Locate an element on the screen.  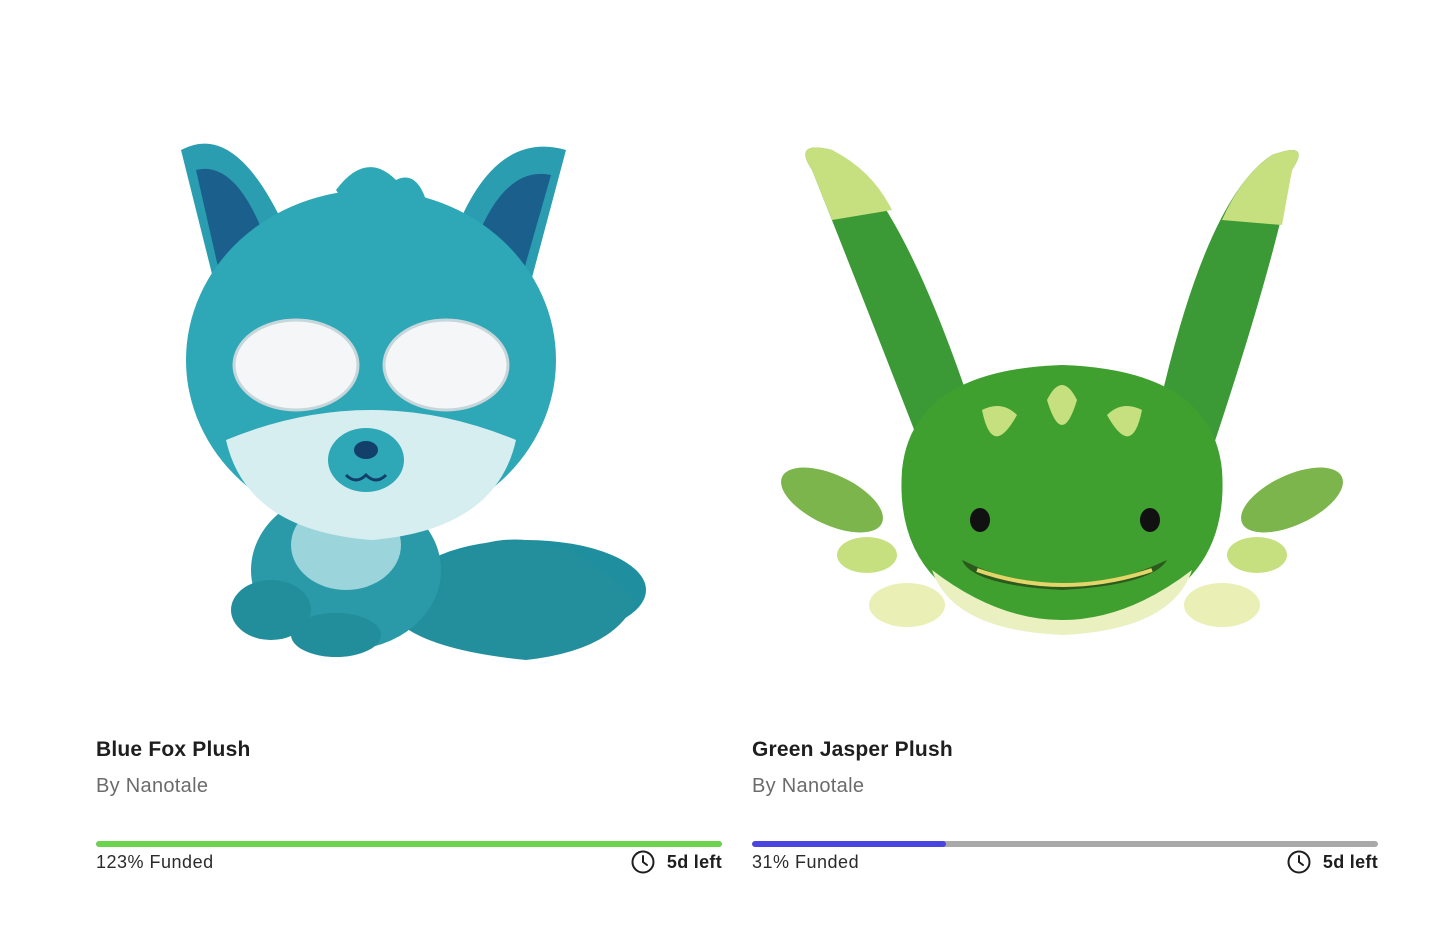
funded-percent-label: 31% Funded is located at coordinates (806, 862).